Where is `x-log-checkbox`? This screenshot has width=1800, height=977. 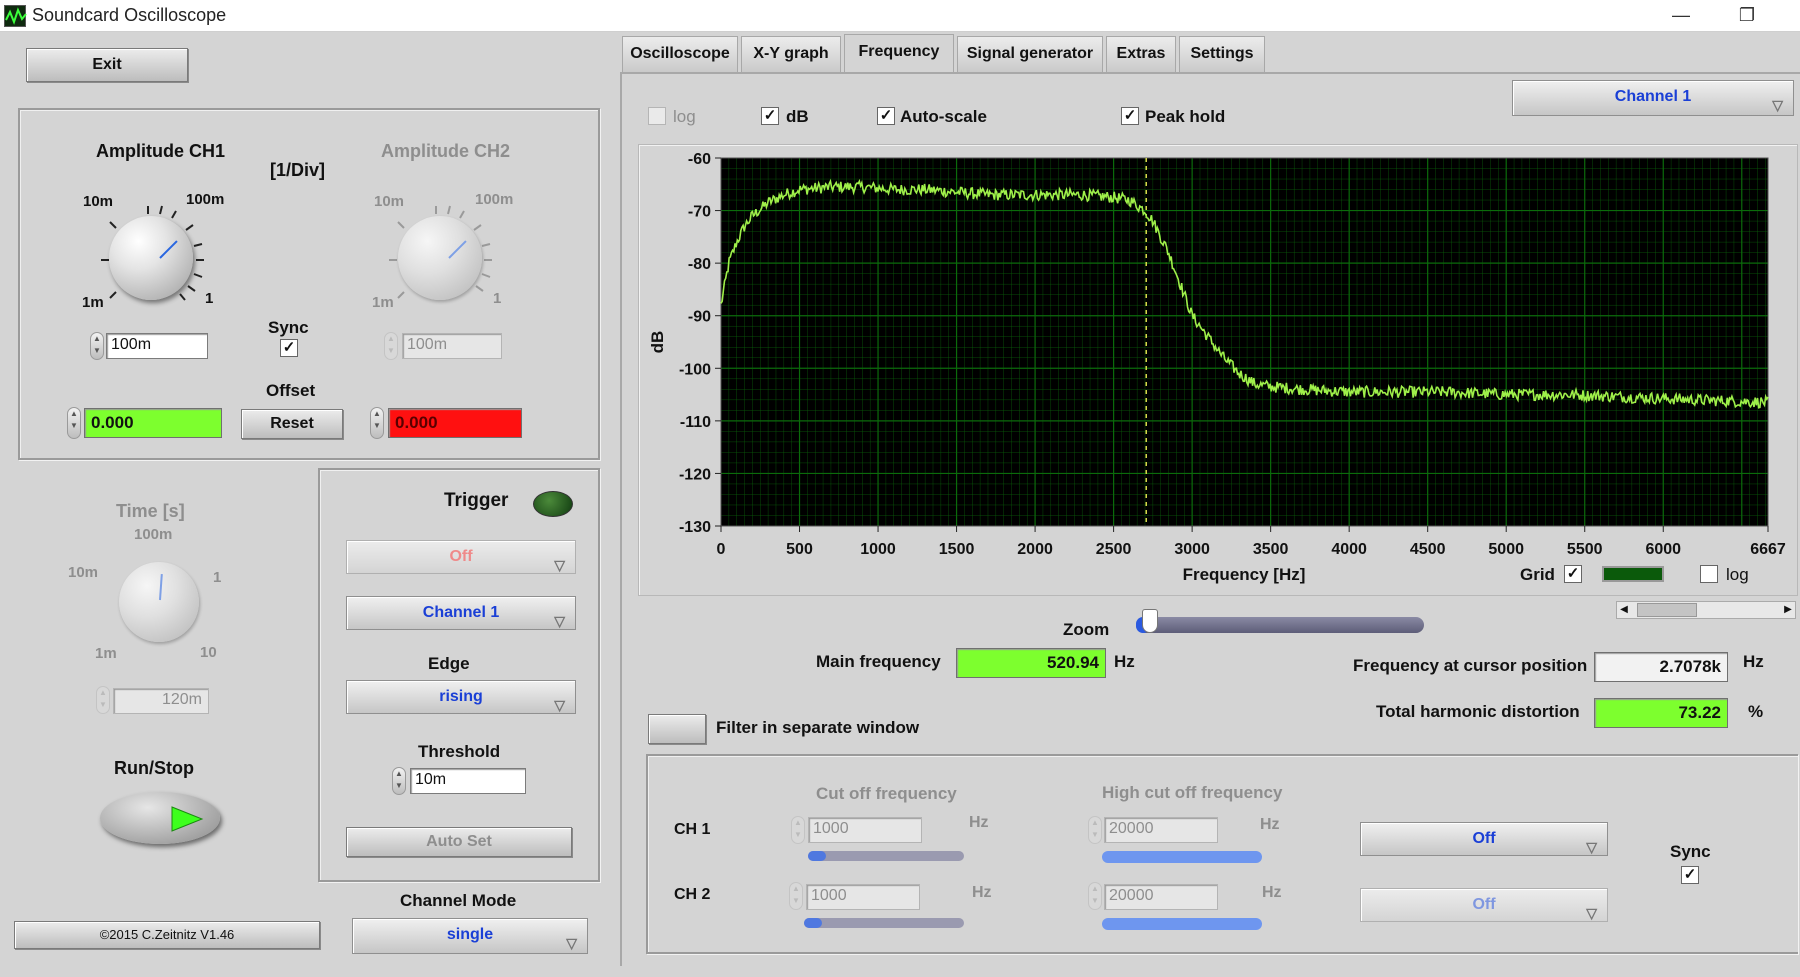
x-log-checkbox is located at coordinates (1709, 574).